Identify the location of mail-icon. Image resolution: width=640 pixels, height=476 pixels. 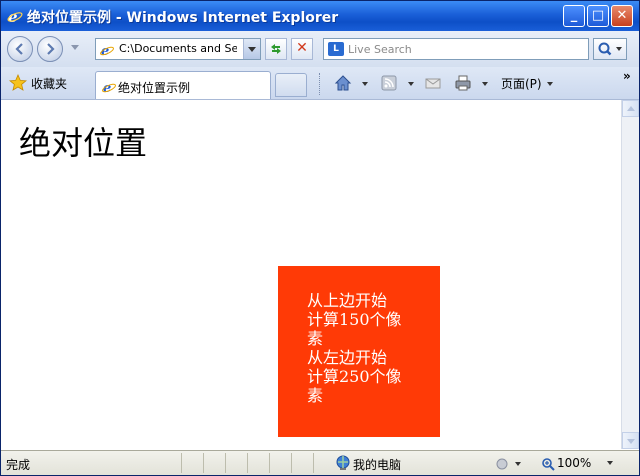
(433, 85).